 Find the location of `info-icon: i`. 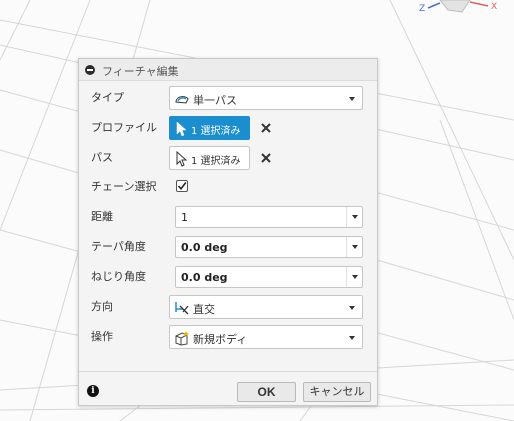

info-icon: i is located at coordinates (93, 391).